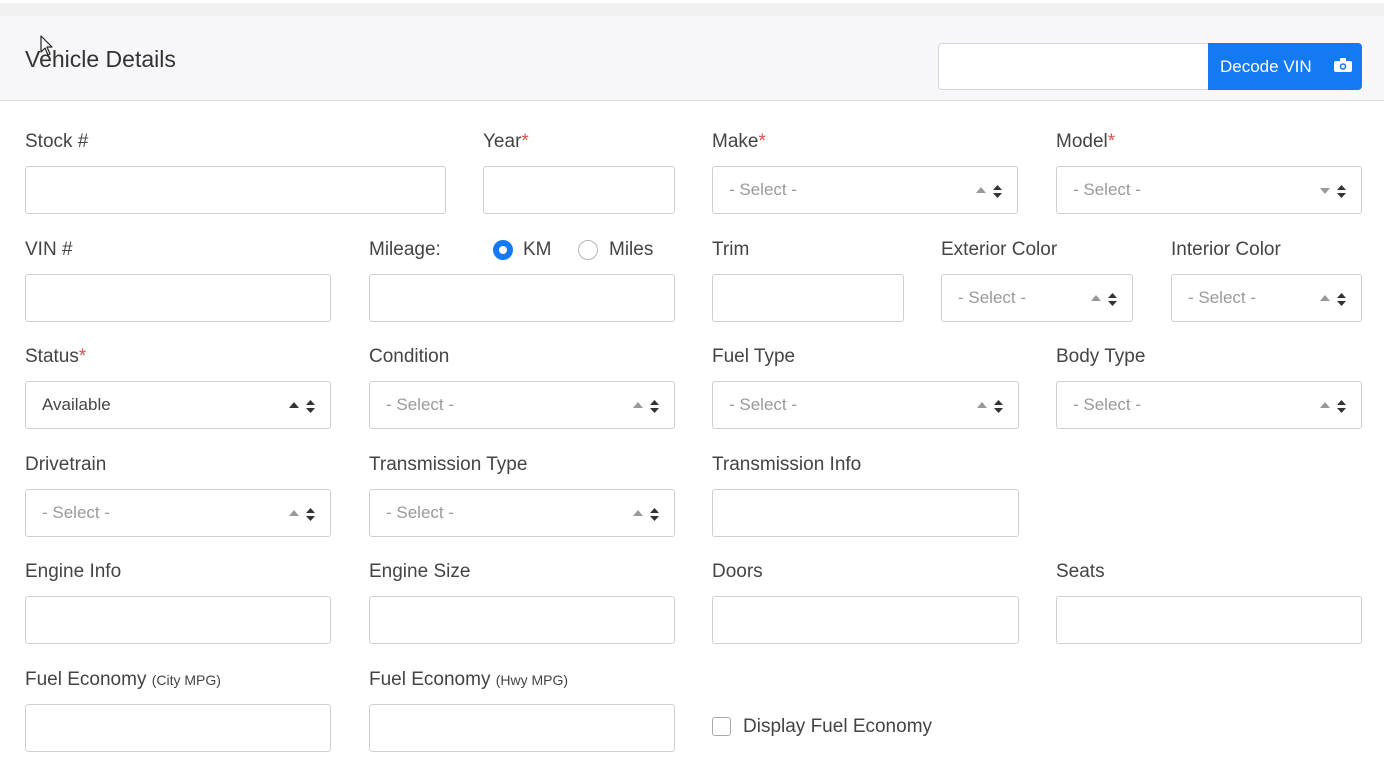 Image resolution: width=1384 pixels, height=768 pixels. I want to click on body-type-select-value: - Select -, so click(1107, 404).